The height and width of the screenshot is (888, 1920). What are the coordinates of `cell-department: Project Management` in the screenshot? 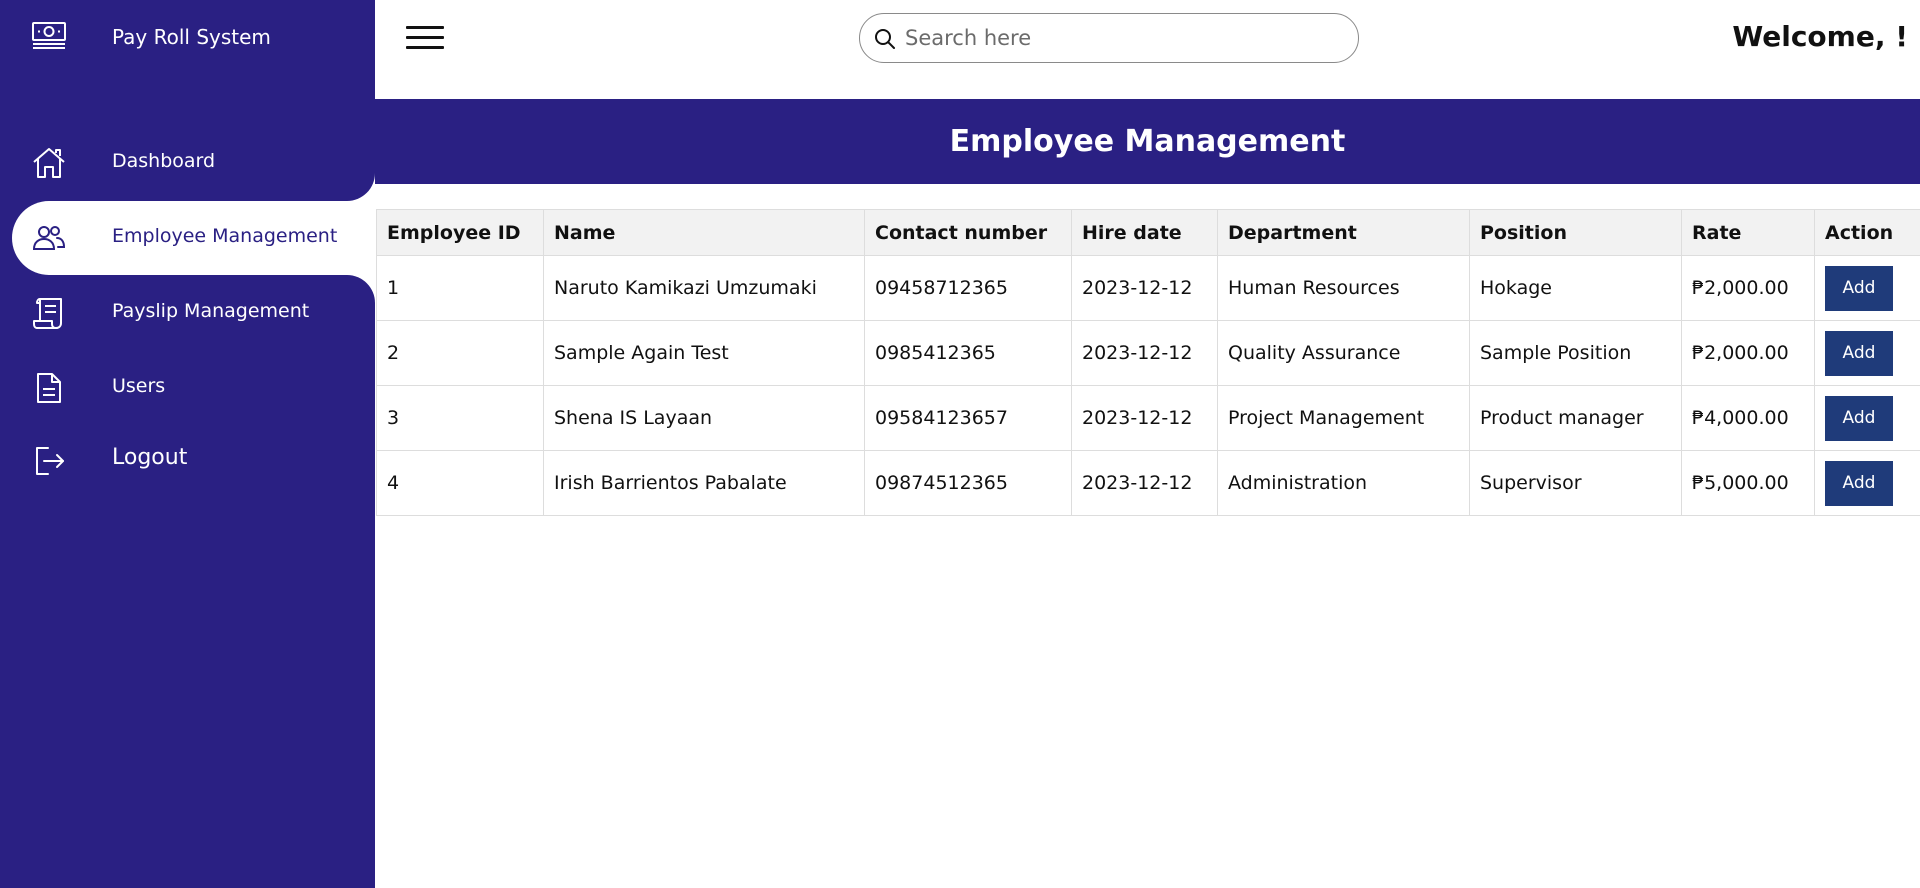 It's located at (1343, 418).